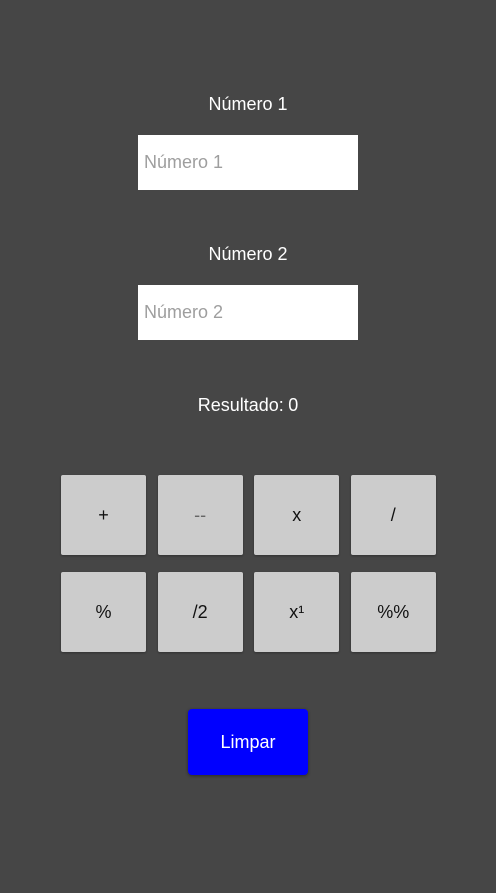 The image size is (496, 893). I want to click on power-button: x¹, so click(297, 612).